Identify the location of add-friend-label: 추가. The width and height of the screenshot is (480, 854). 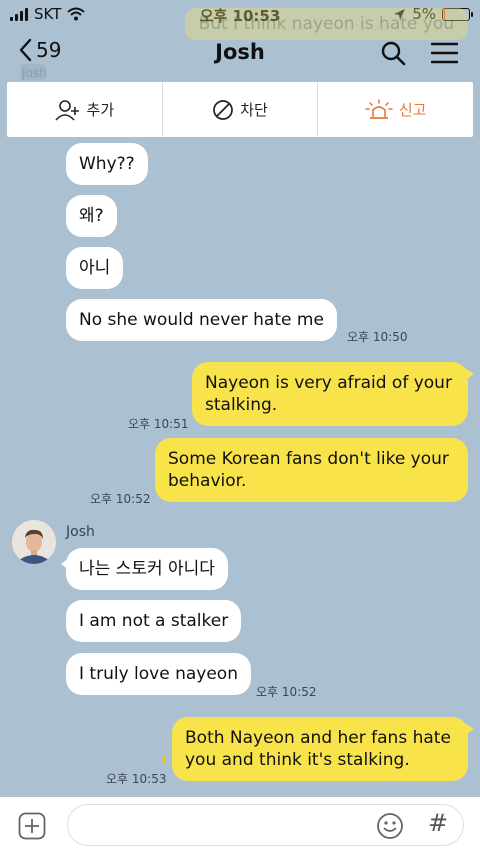
(100, 110).